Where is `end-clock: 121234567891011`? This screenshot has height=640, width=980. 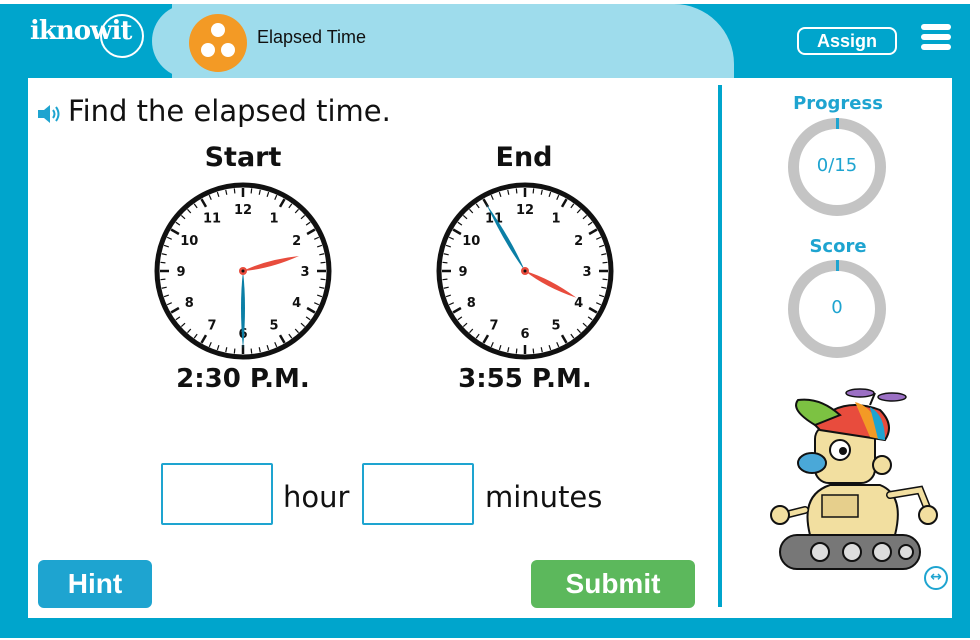
end-clock: 121234567891011 is located at coordinates (525, 271).